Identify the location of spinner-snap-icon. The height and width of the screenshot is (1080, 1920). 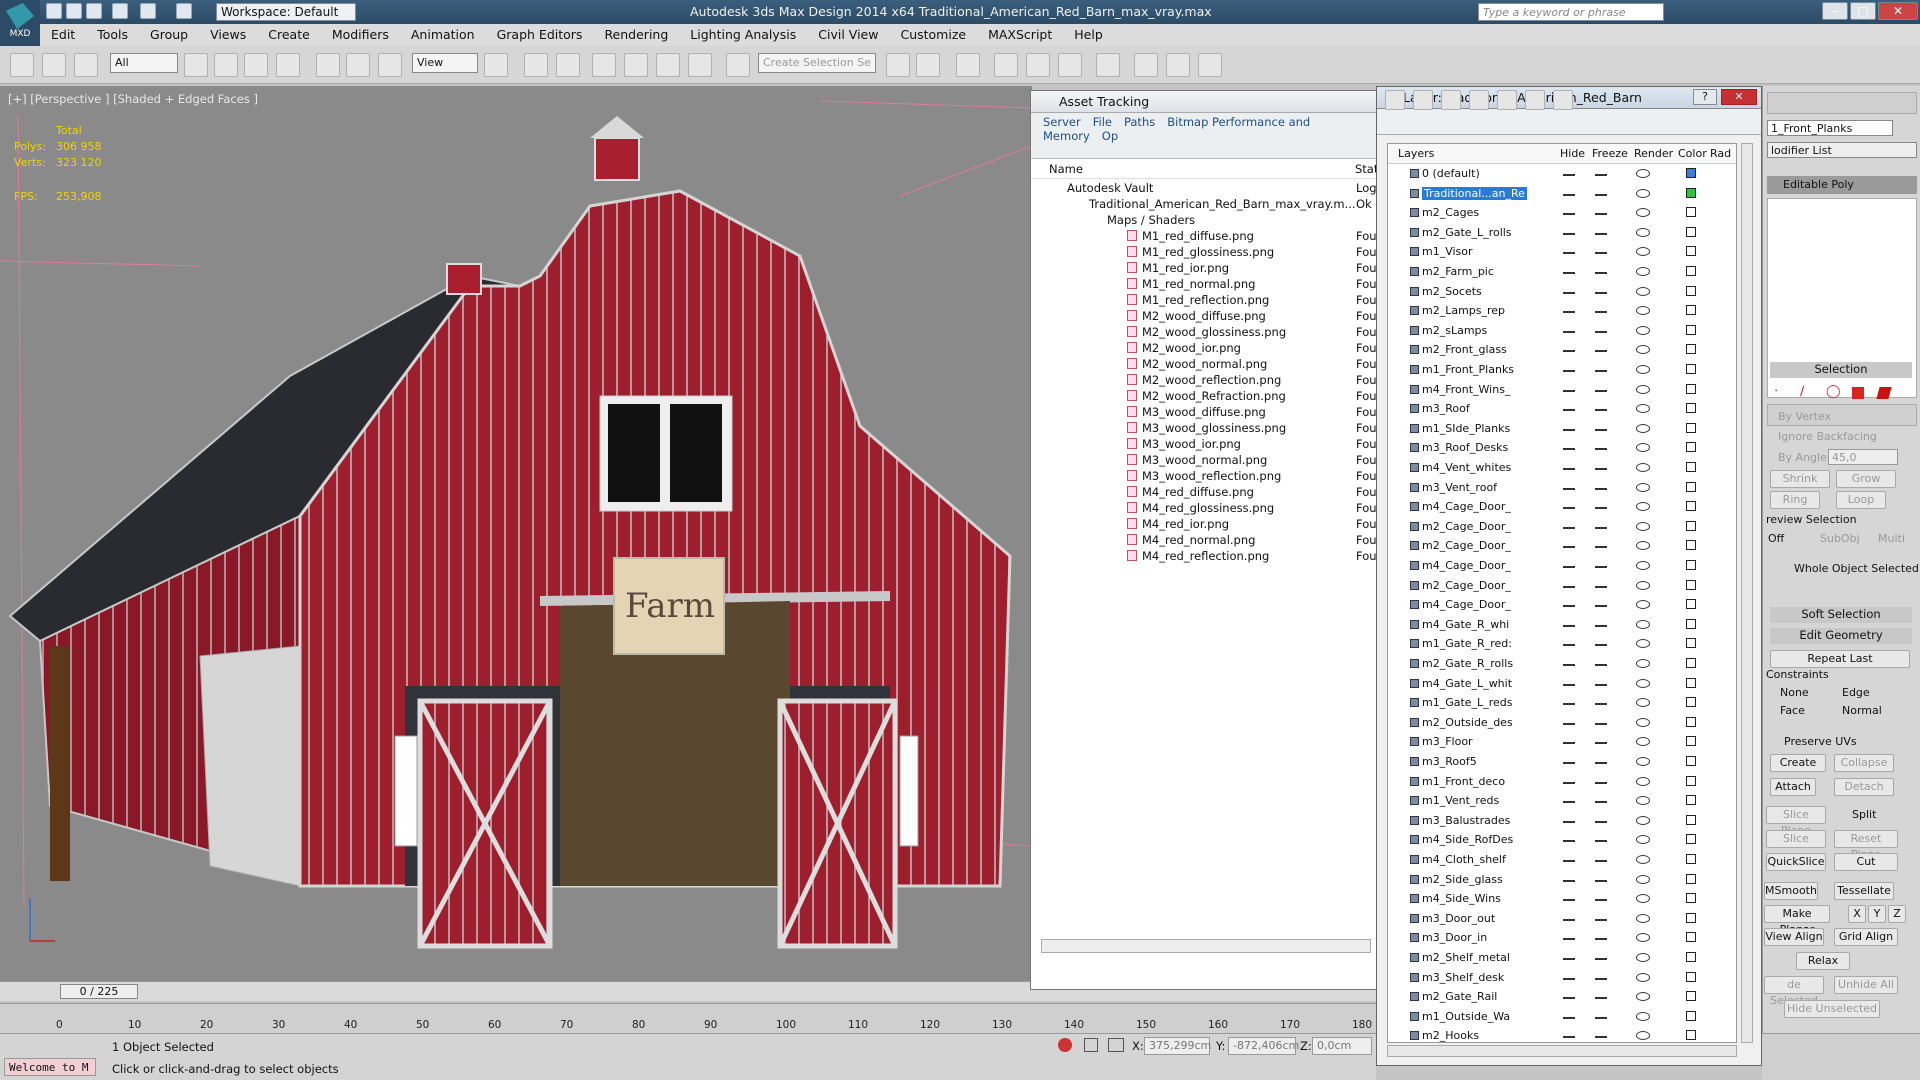
(700, 65).